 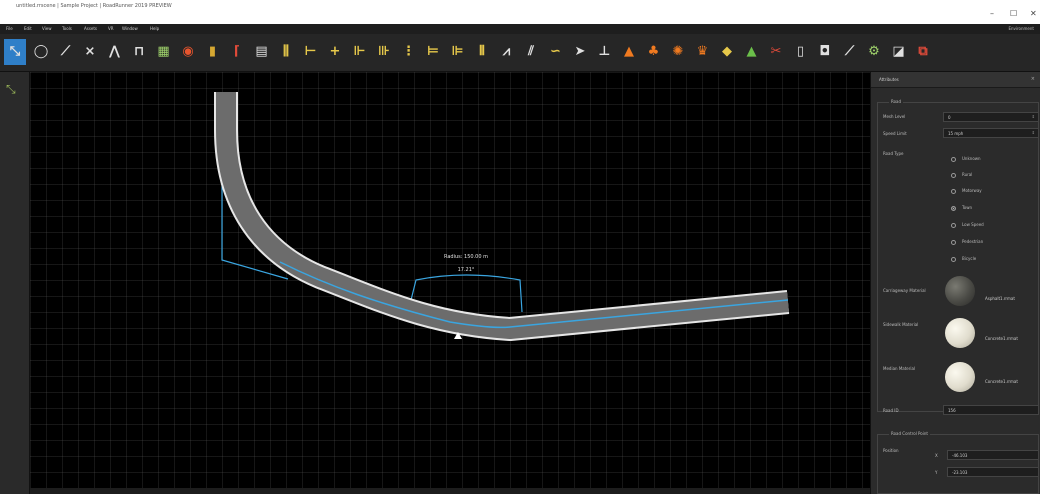 What do you see at coordinates (41, 52) in the screenshot?
I see `circle-tool-icon: ◯` at bounding box center [41, 52].